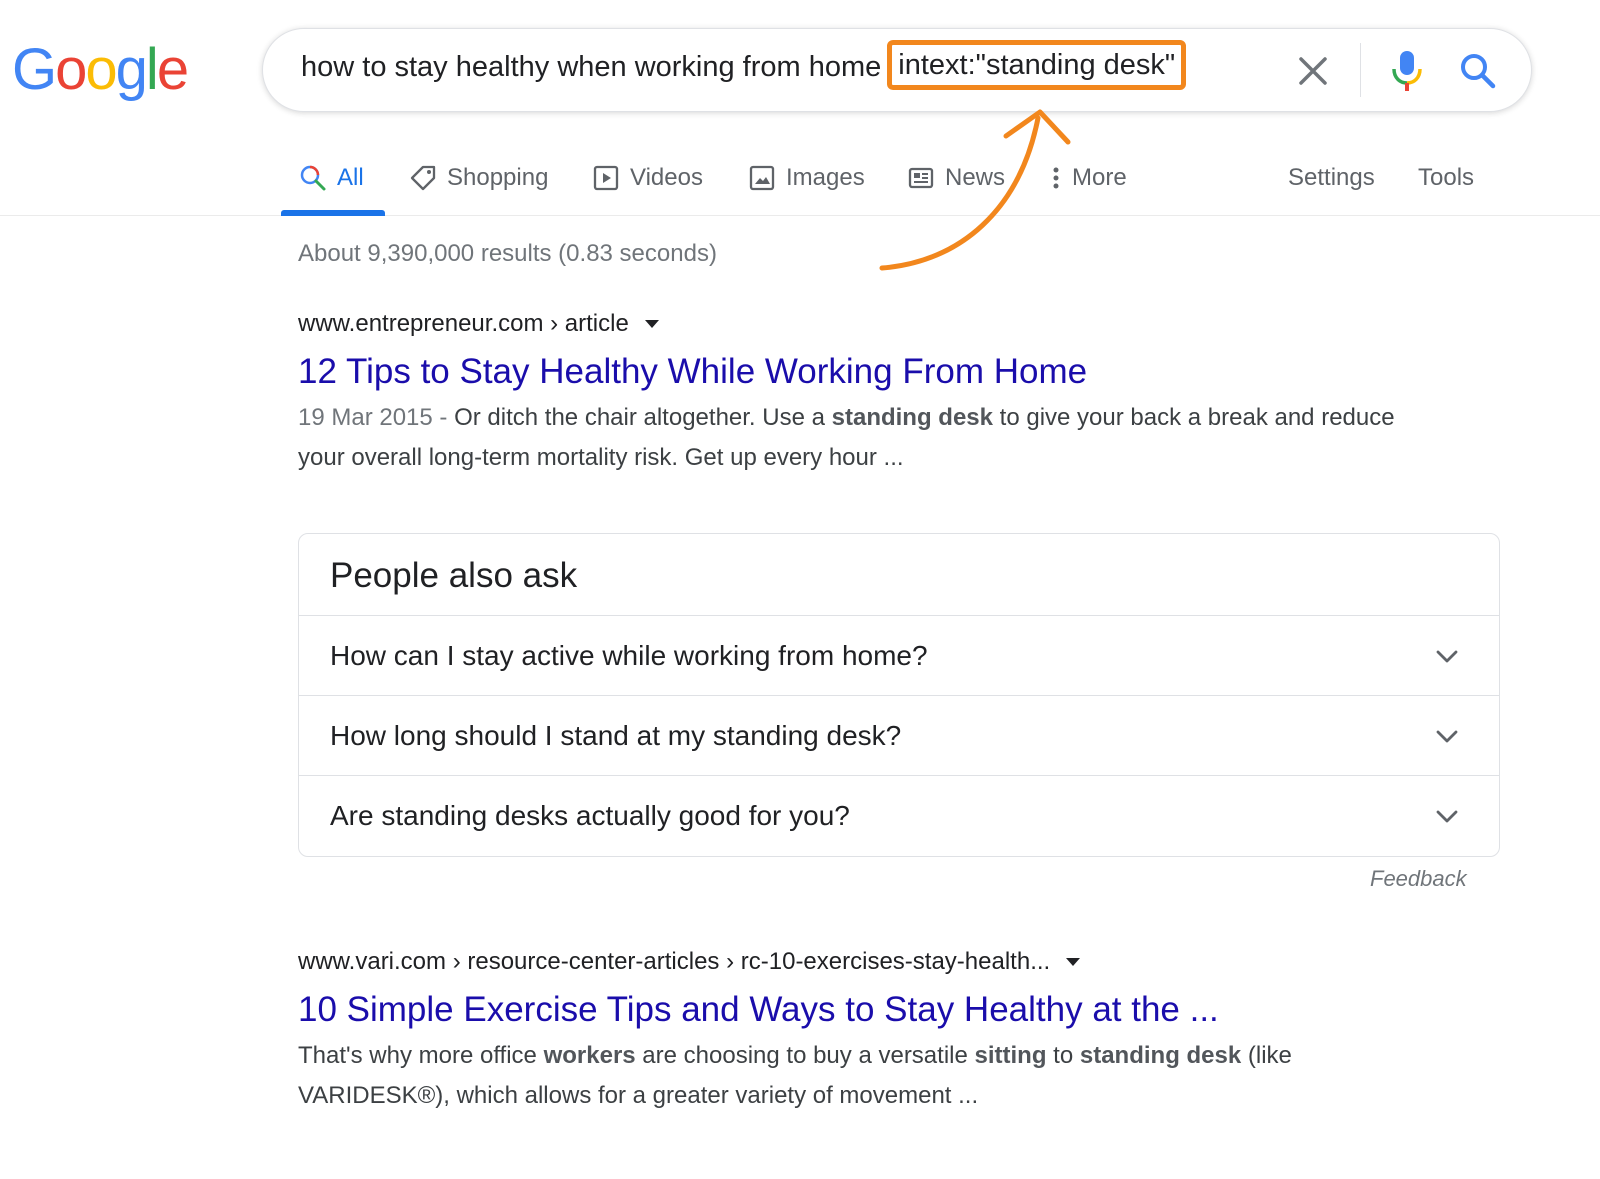 The image size is (1600, 1179). What do you see at coordinates (589, 1055) in the screenshot?
I see `snippet-bold: workers` at bounding box center [589, 1055].